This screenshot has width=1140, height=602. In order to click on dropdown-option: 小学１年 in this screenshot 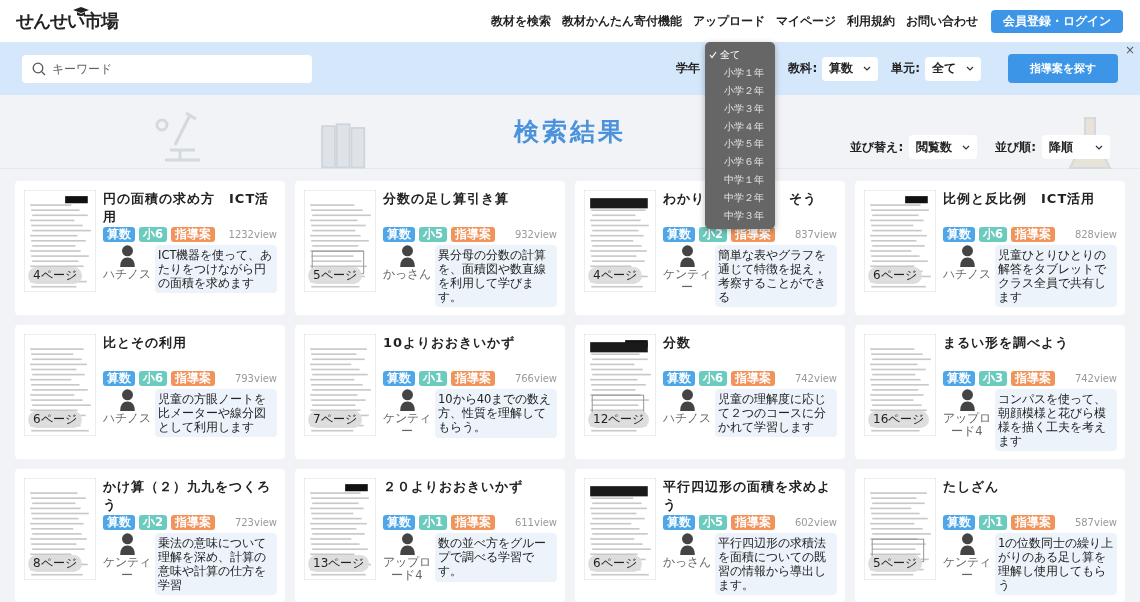, I will do `click(740, 72)`.